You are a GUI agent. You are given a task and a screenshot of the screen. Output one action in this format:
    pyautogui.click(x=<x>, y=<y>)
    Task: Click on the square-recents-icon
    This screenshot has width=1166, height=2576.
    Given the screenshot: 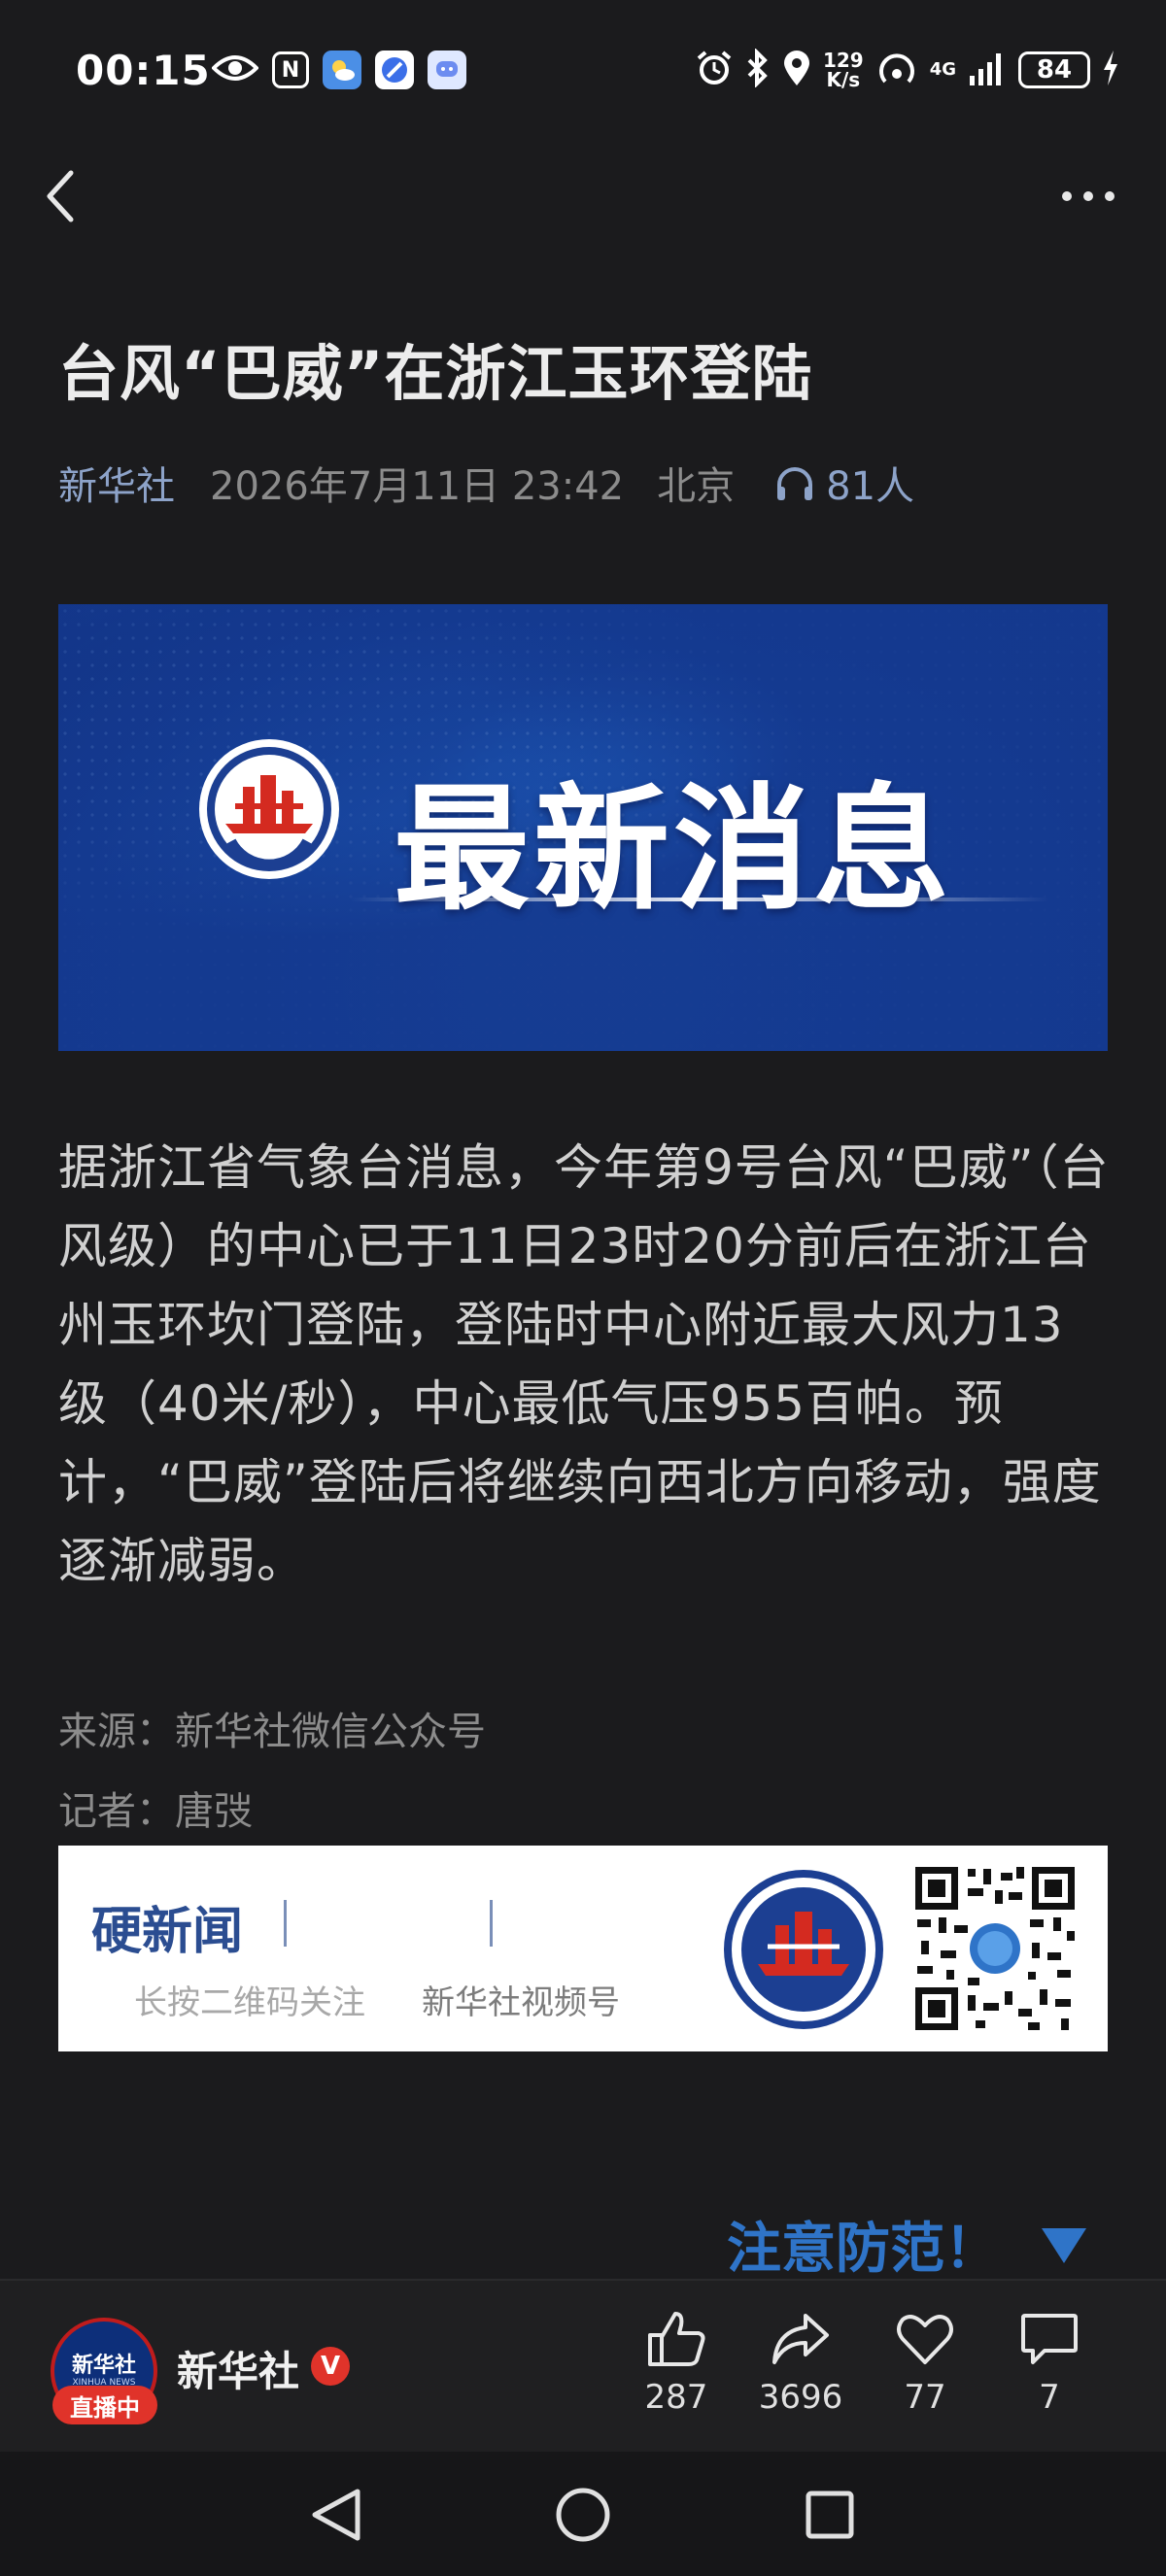 What is the action you would take?
    pyautogui.click(x=830, y=2515)
    